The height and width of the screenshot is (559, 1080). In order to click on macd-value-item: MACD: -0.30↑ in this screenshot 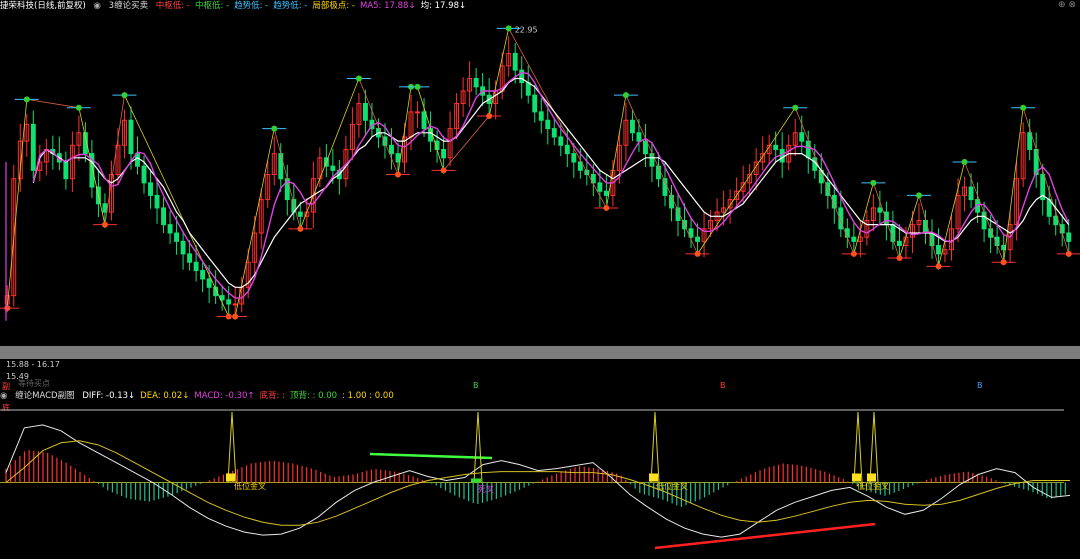, I will do `click(224, 396)`.